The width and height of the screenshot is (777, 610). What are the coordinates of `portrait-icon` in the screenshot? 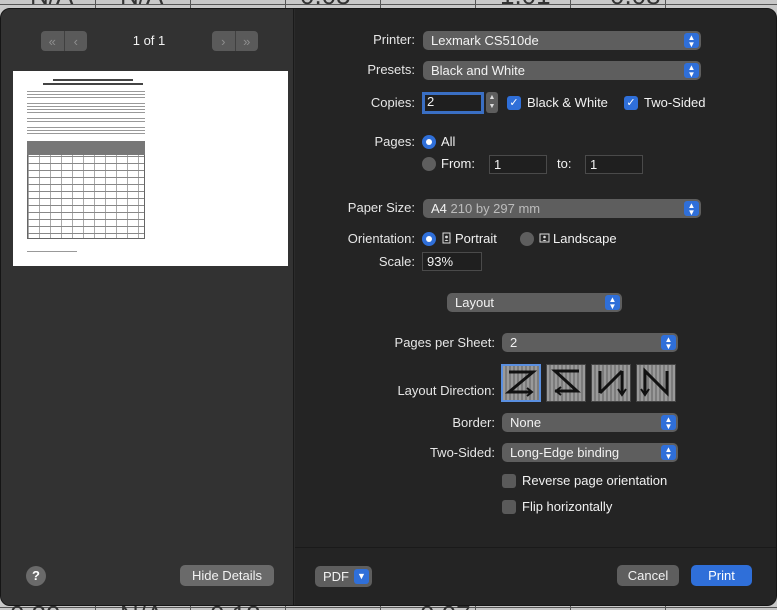 It's located at (446, 238).